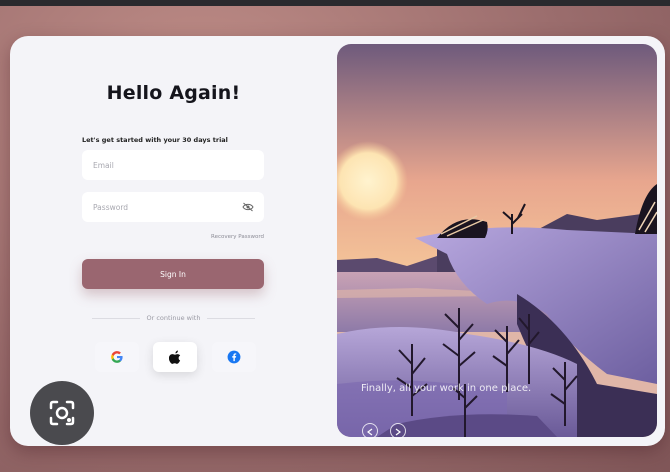  I want to click on next-slide-button, so click(398, 431).